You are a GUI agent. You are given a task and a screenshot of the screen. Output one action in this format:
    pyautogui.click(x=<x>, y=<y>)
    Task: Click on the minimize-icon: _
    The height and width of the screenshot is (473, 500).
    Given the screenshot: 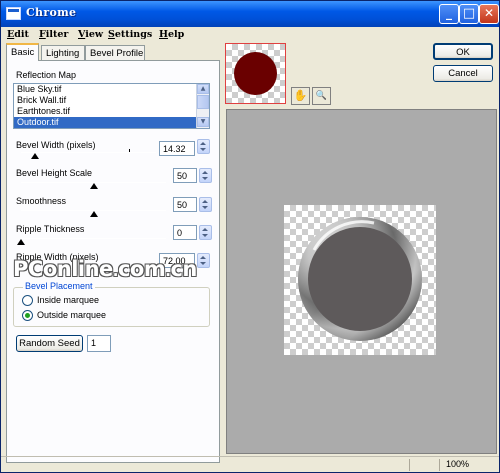 What is the action you would take?
    pyautogui.click(x=449, y=13)
    